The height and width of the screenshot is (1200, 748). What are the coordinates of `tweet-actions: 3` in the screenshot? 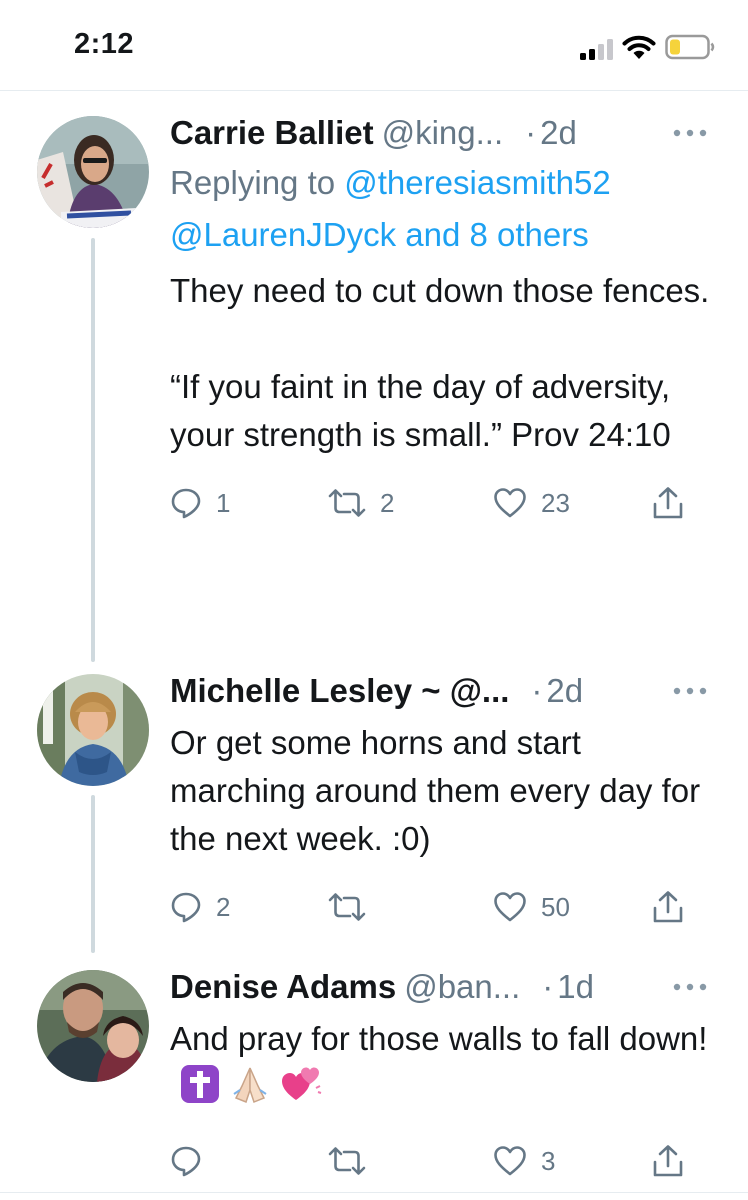 It's located at (442, 1161).